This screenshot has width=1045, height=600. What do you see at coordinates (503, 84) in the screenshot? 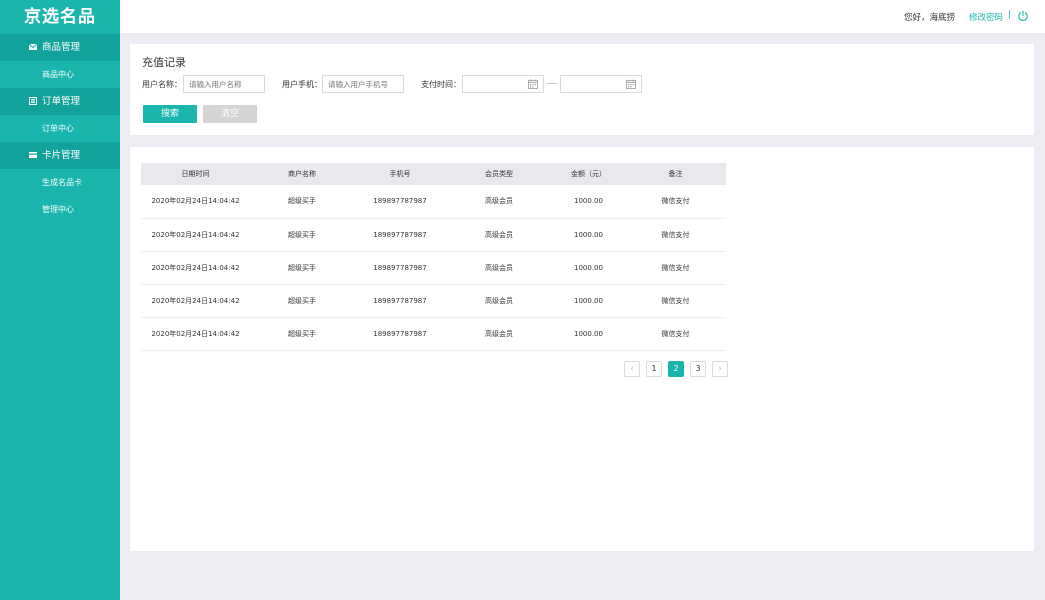
I see `start-date-input` at bounding box center [503, 84].